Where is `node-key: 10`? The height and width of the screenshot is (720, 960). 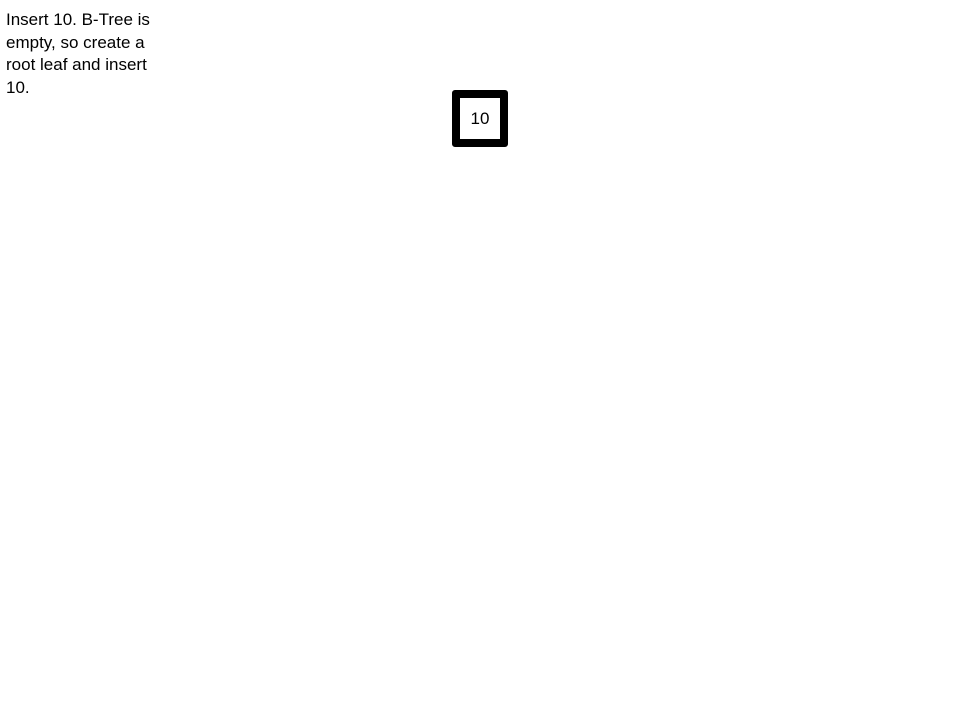
node-key: 10 is located at coordinates (480, 118).